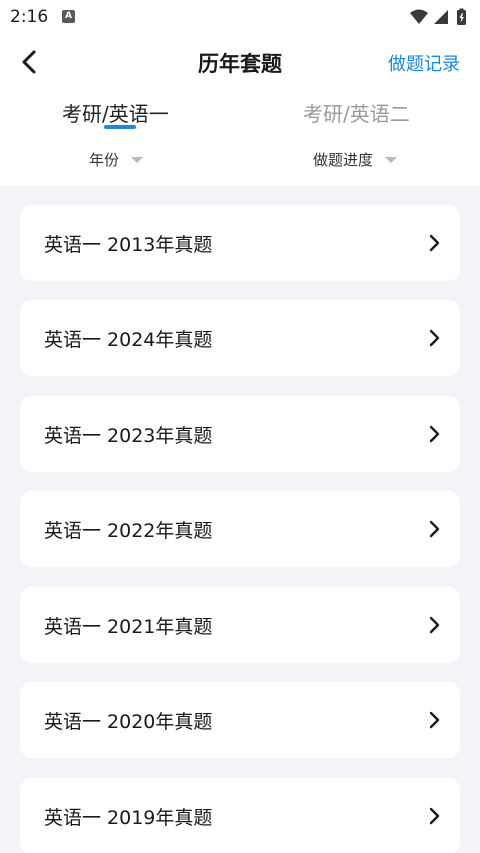  Describe the element at coordinates (104, 160) in the screenshot. I see `year-filter-label: 年份` at that location.